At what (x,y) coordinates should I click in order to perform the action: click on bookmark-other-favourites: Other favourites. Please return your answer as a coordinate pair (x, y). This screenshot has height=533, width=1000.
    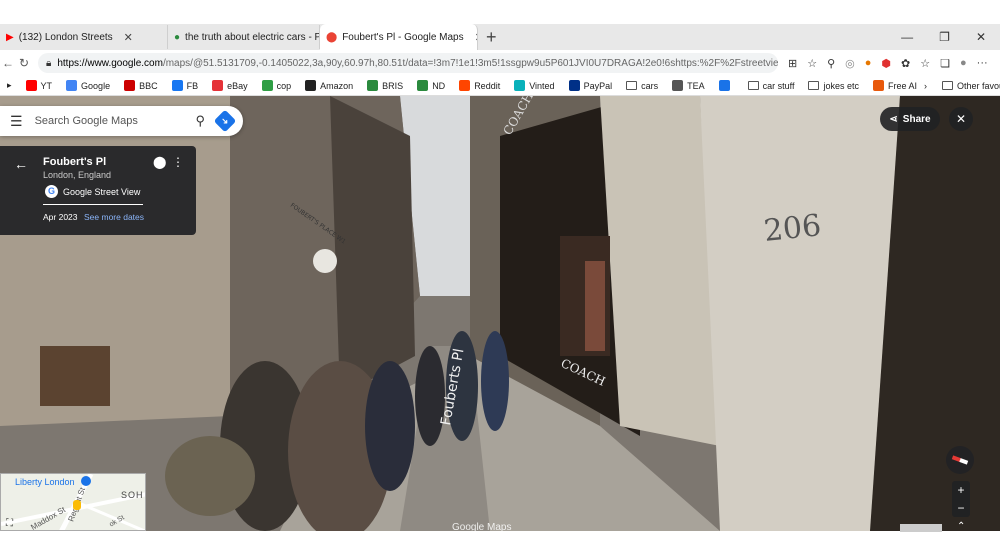
    Looking at the image, I should click on (967, 86).